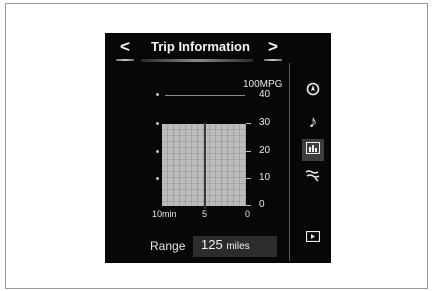 The width and height of the screenshot is (434, 291). Describe the element at coordinates (265, 94) in the screenshot. I see `y-tick-label: 40` at that location.